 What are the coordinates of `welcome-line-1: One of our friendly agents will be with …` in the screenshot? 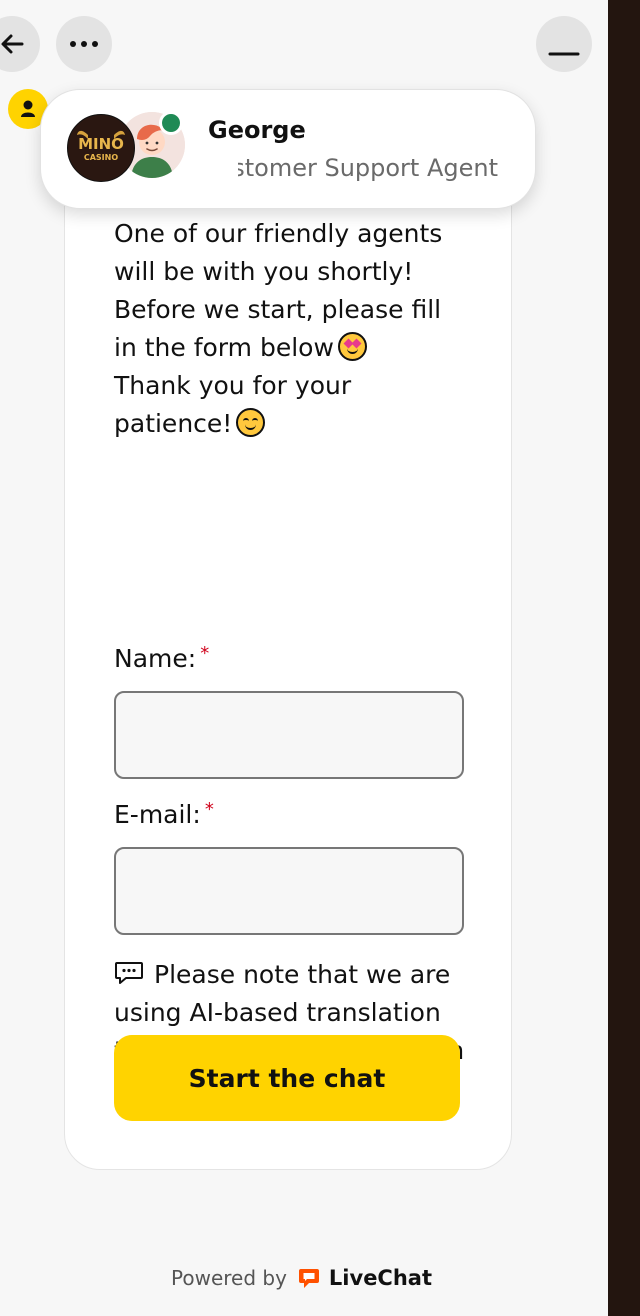 It's located at (278, 252).